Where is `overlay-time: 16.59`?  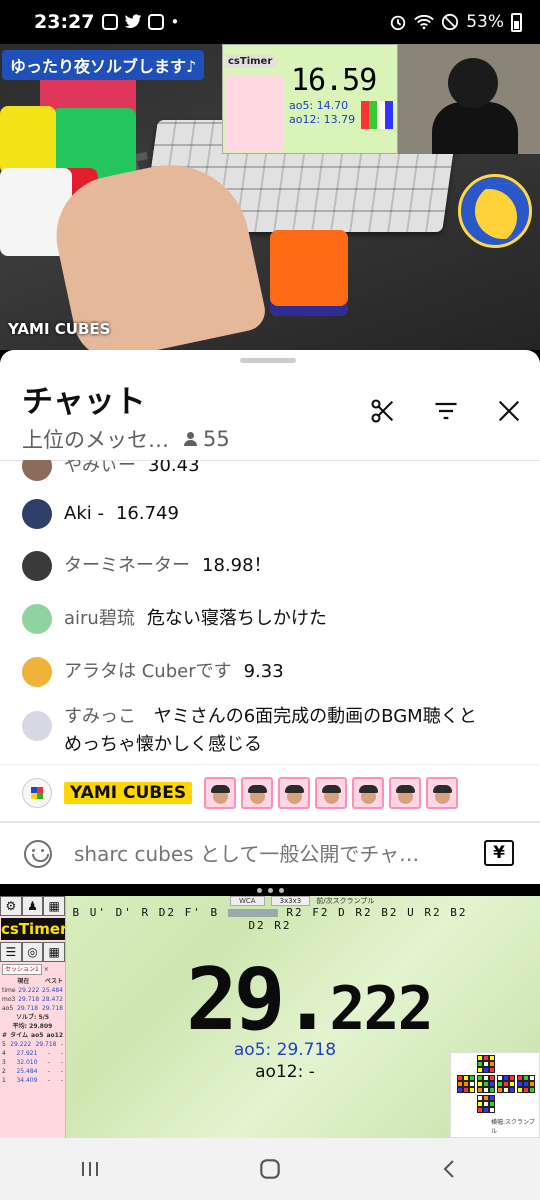 overlay-time: 16.59 is located at coordinates (334, 80).